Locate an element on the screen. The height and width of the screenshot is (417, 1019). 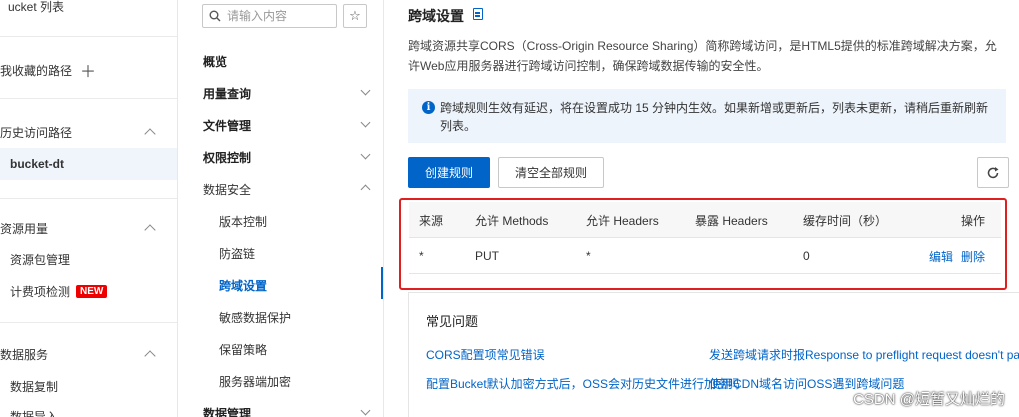
column-header-allow-headers: 允许 Headers is located at coordinates (622, 220).